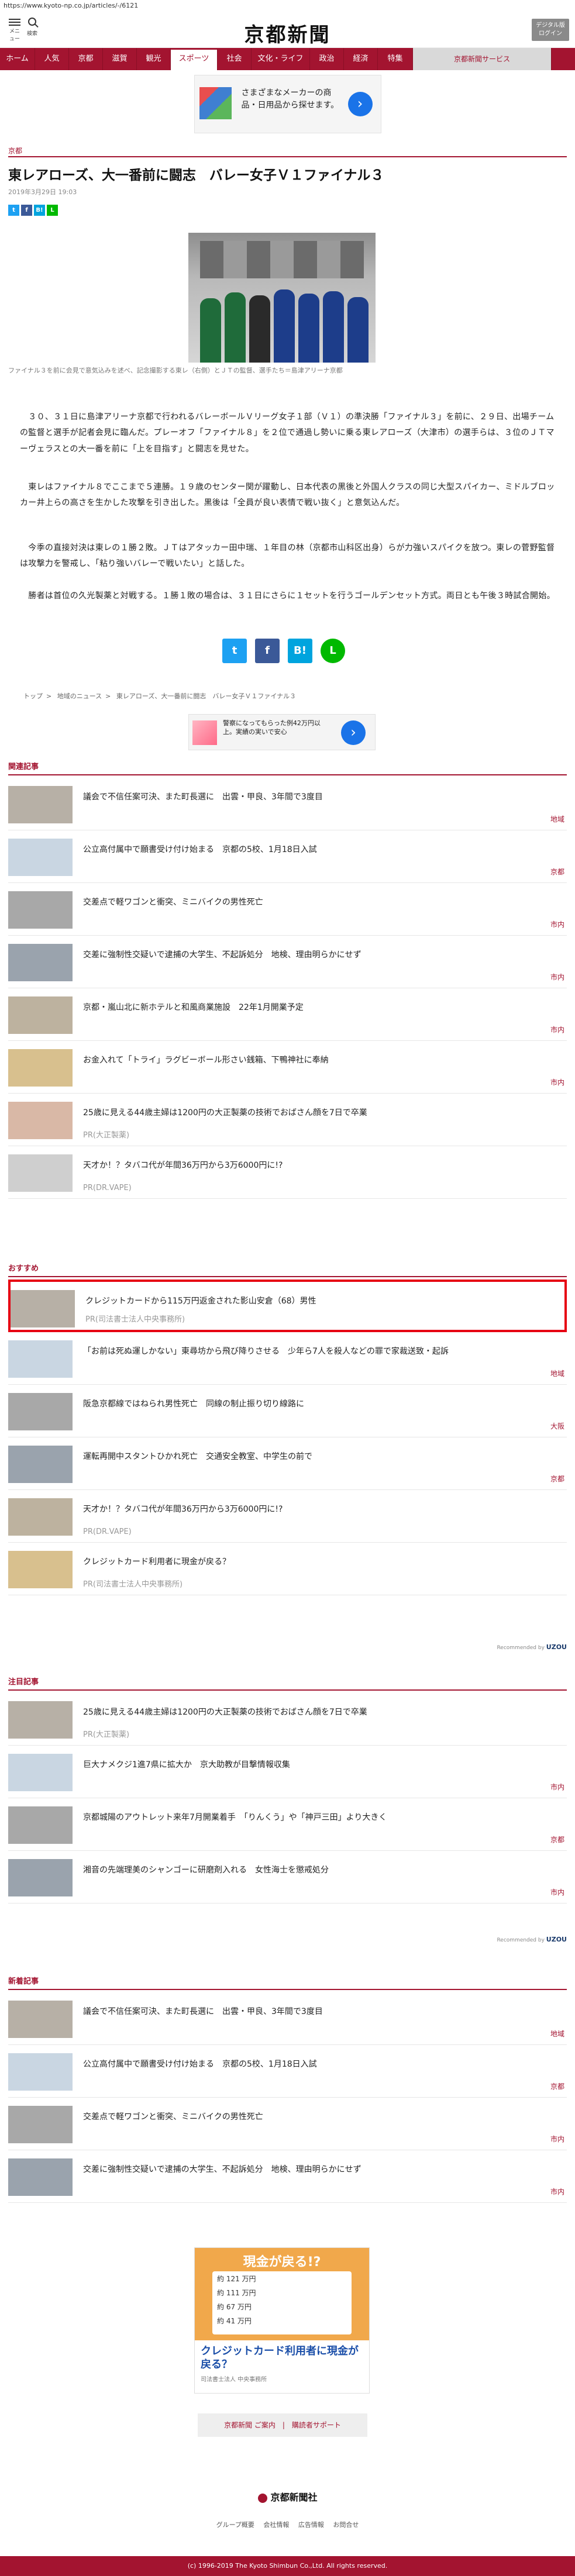 The width and height of the screenshot is (575, 2576). What do you see at coordinates (287, 1772) in the screenshot?
I see `list-item: 巨大ナメクジ1進7県に拡大か 京大助教が目撃情報収集市内` at bounding box center [287, 1772].